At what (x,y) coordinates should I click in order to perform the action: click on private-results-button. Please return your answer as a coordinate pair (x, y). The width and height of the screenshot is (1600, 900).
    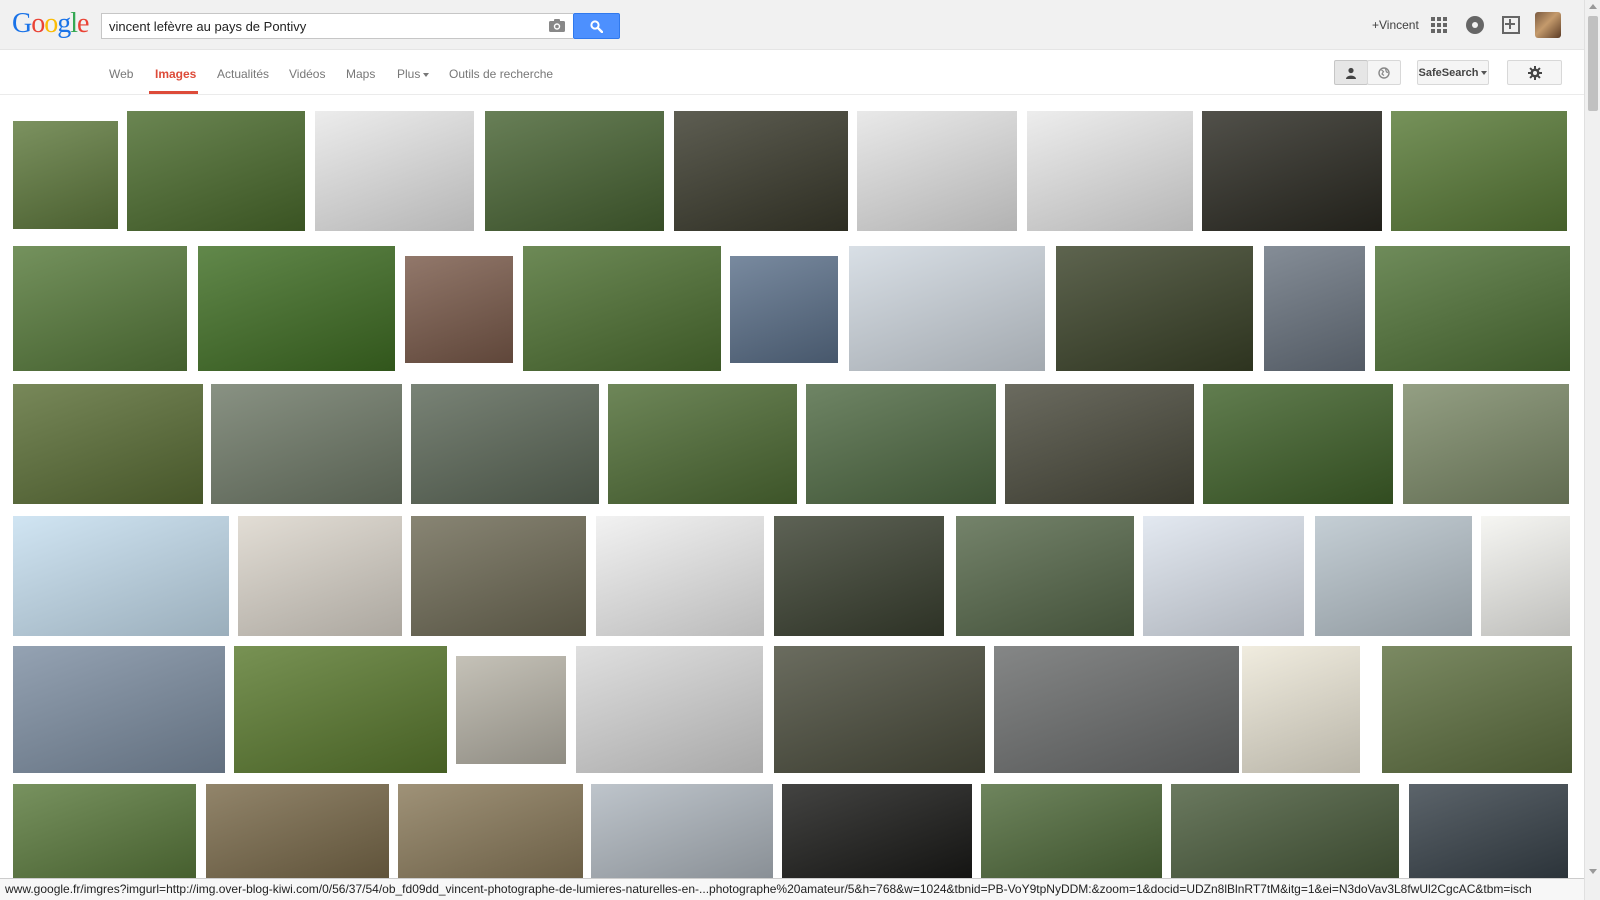
    Looking at the image, I should click on (1351, 72).